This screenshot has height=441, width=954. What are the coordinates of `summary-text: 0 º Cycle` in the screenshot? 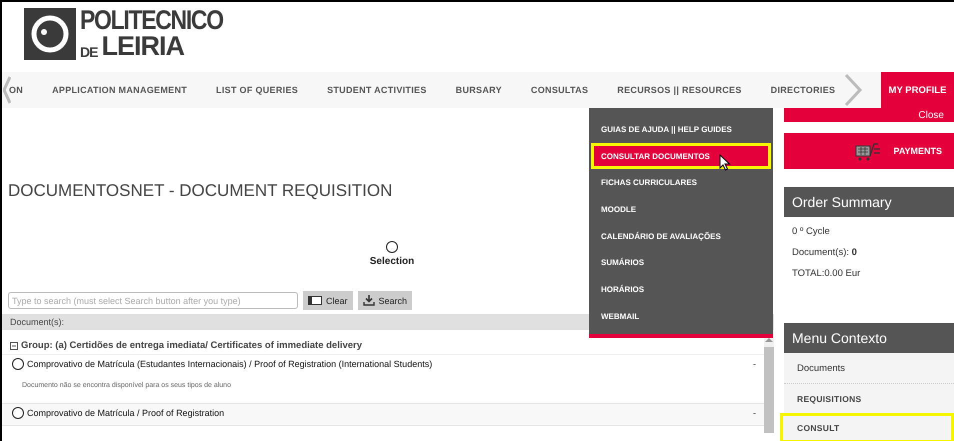 It's located at (811, 231).